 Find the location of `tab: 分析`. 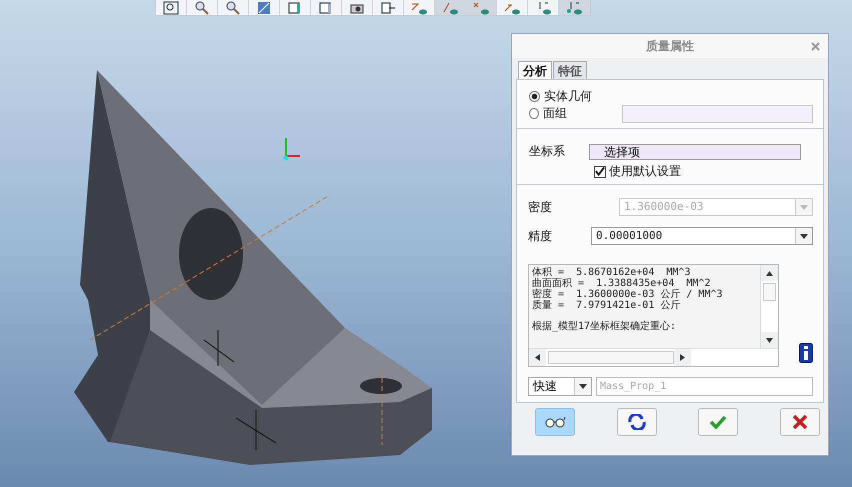

tab: 分析 is located at coordinates (535, 70).